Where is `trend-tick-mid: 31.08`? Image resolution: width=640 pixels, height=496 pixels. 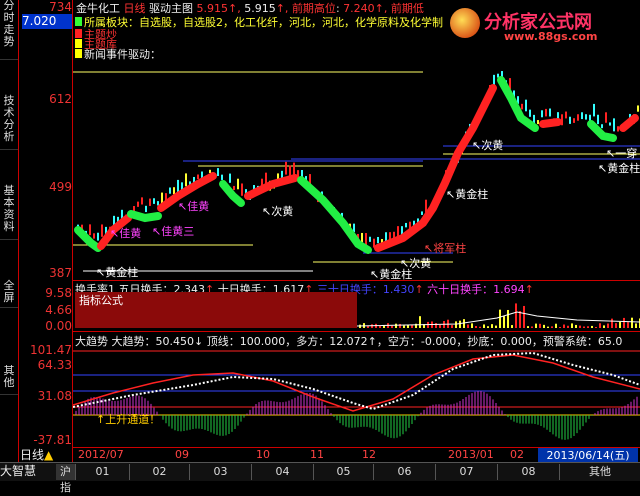 trend-tick-mid: 31.08 is located at coordinates (54, 396).